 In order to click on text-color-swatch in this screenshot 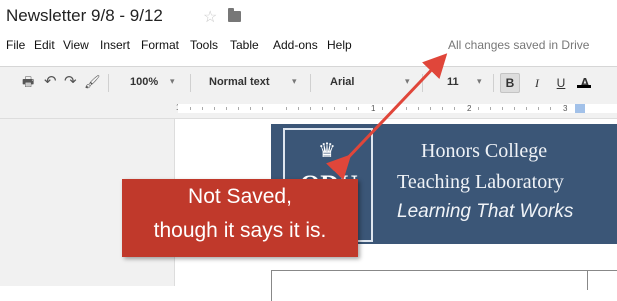, I will do `click(584, 86)`.